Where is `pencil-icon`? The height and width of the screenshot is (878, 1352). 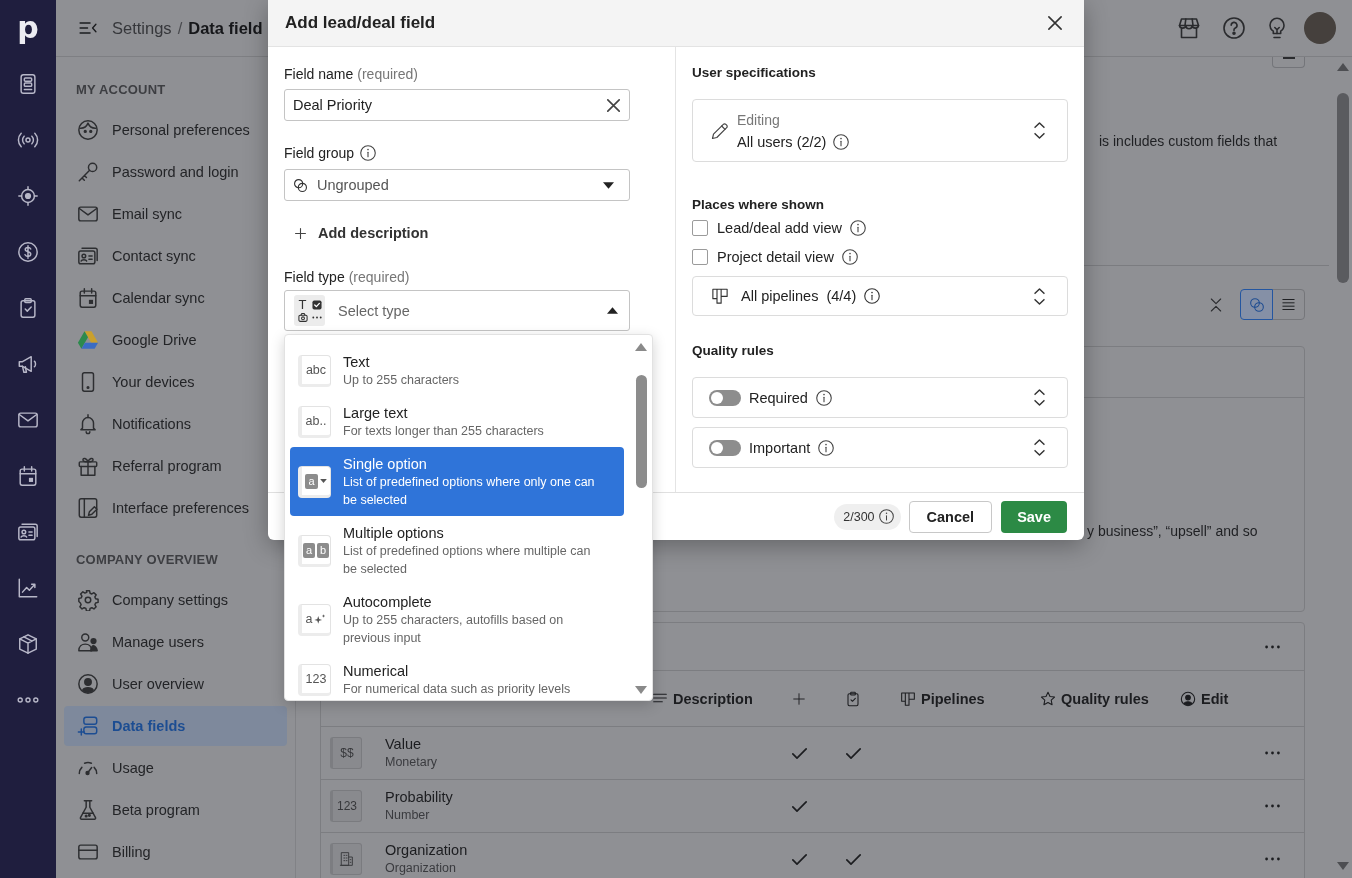 pencil-icon is located at coordinates (720, 130).